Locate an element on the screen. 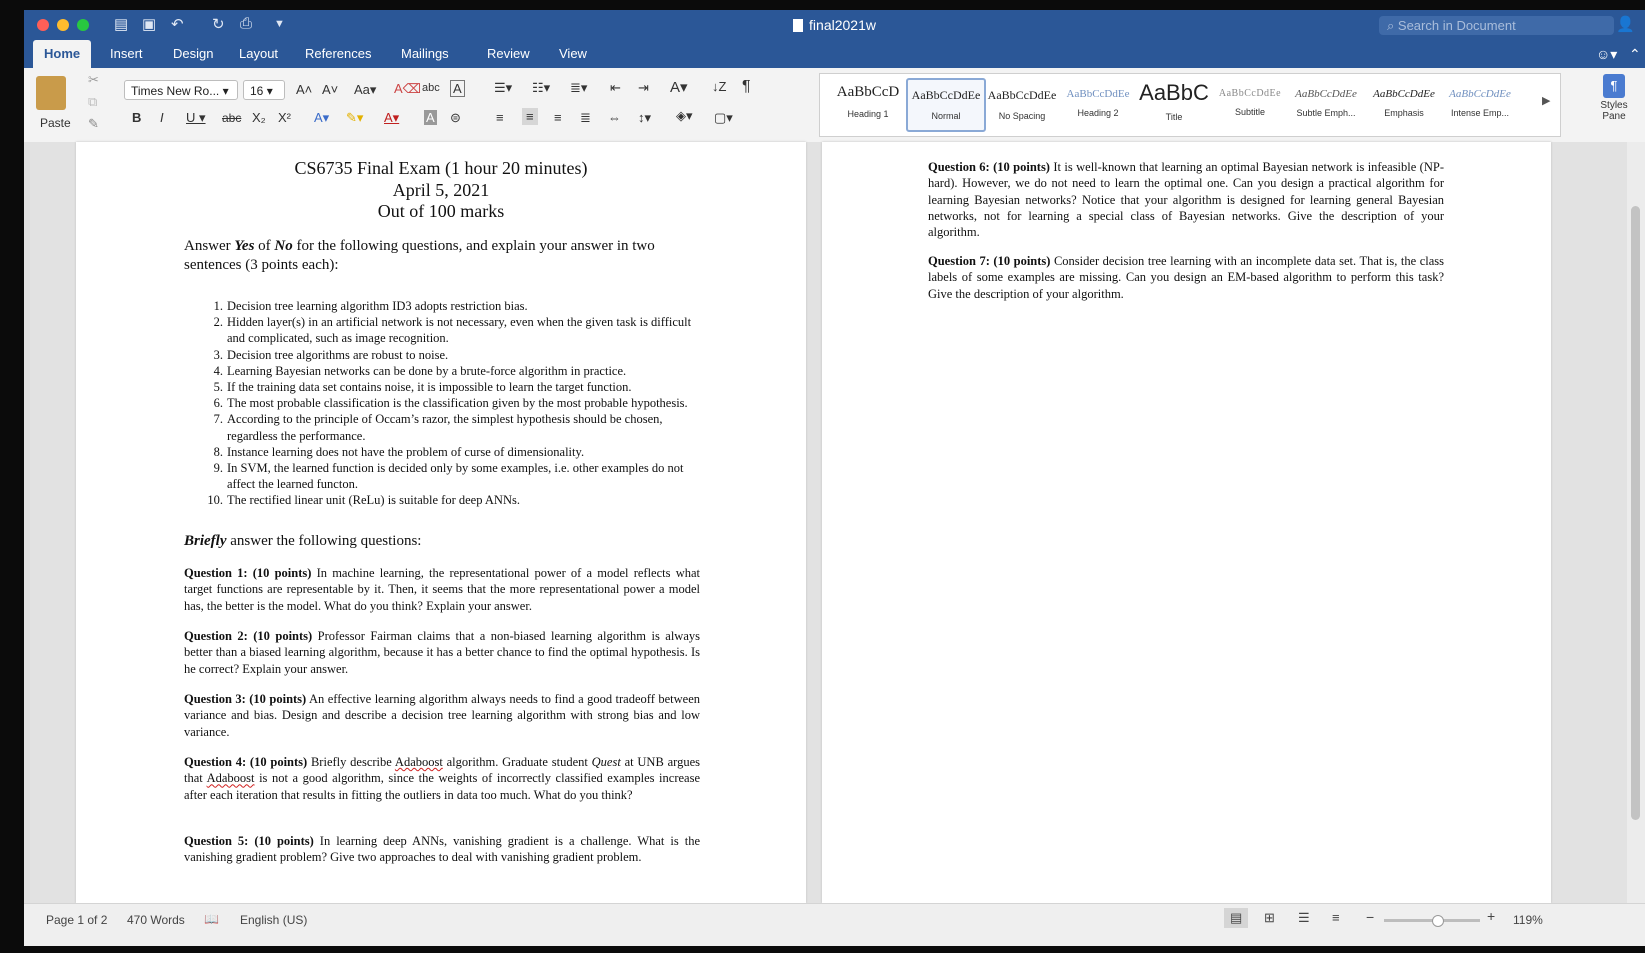  shrink-font-icon: A˅ is located at coordinates (330, 89).